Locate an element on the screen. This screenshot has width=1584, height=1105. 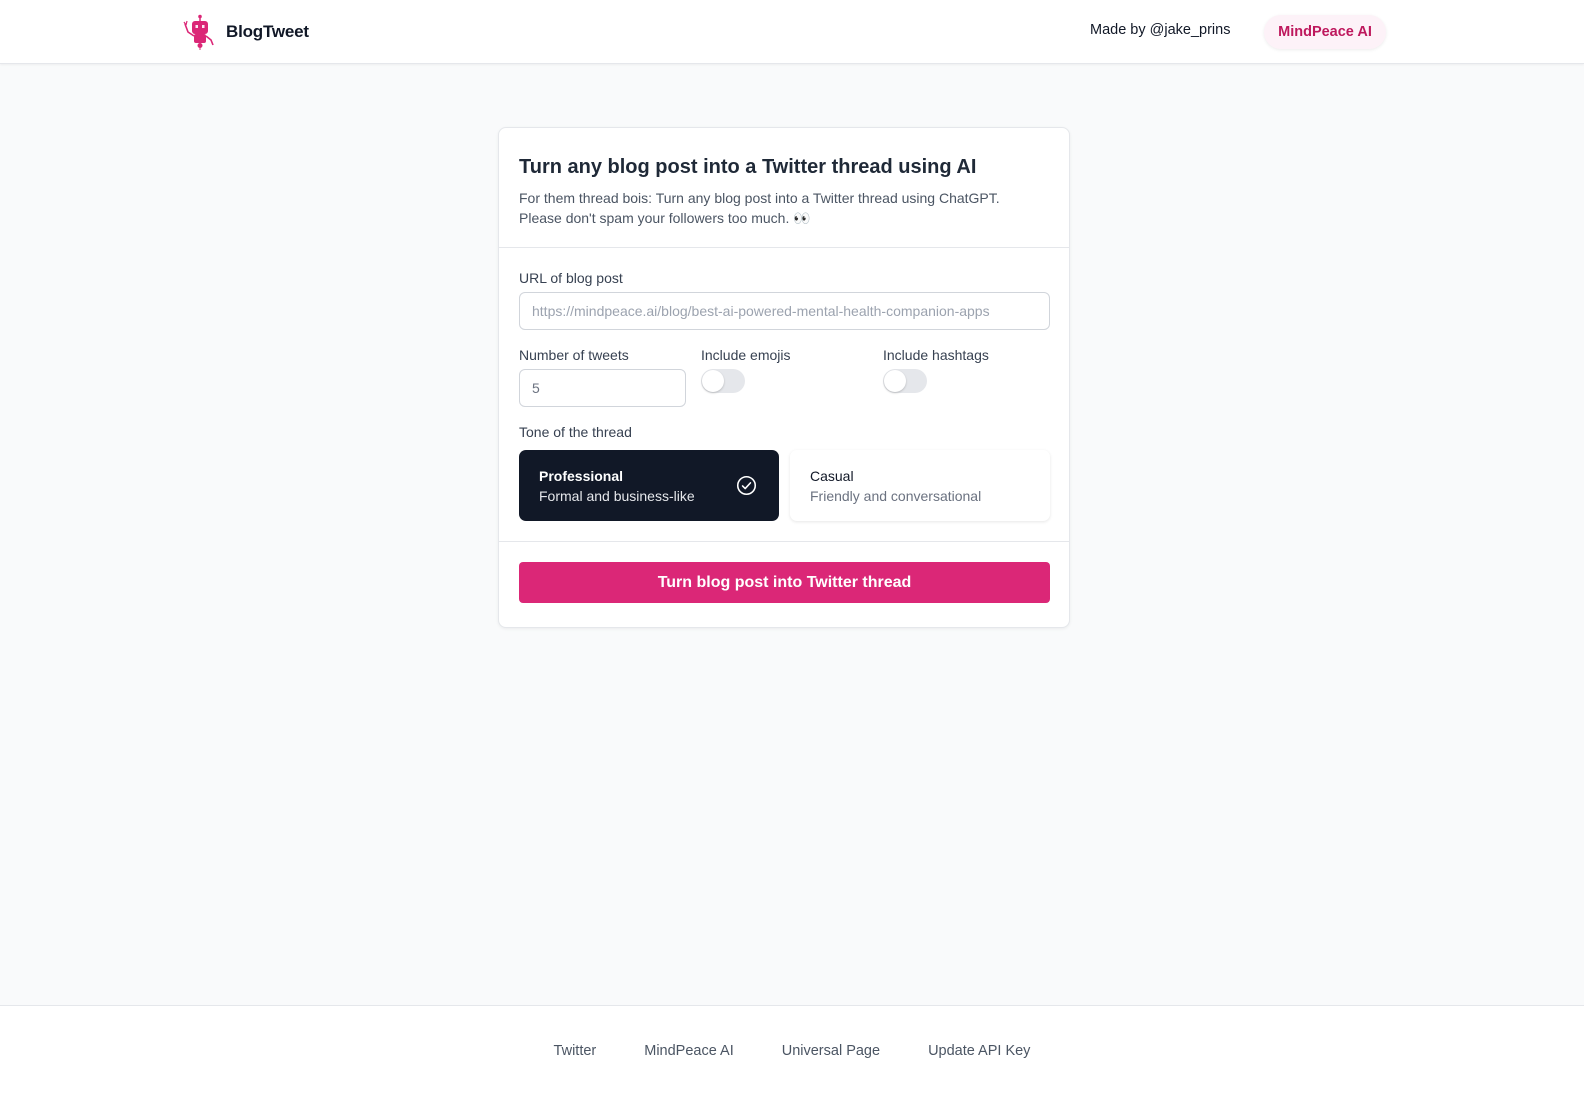
blog-url-input is located at coordinates (784, 311).